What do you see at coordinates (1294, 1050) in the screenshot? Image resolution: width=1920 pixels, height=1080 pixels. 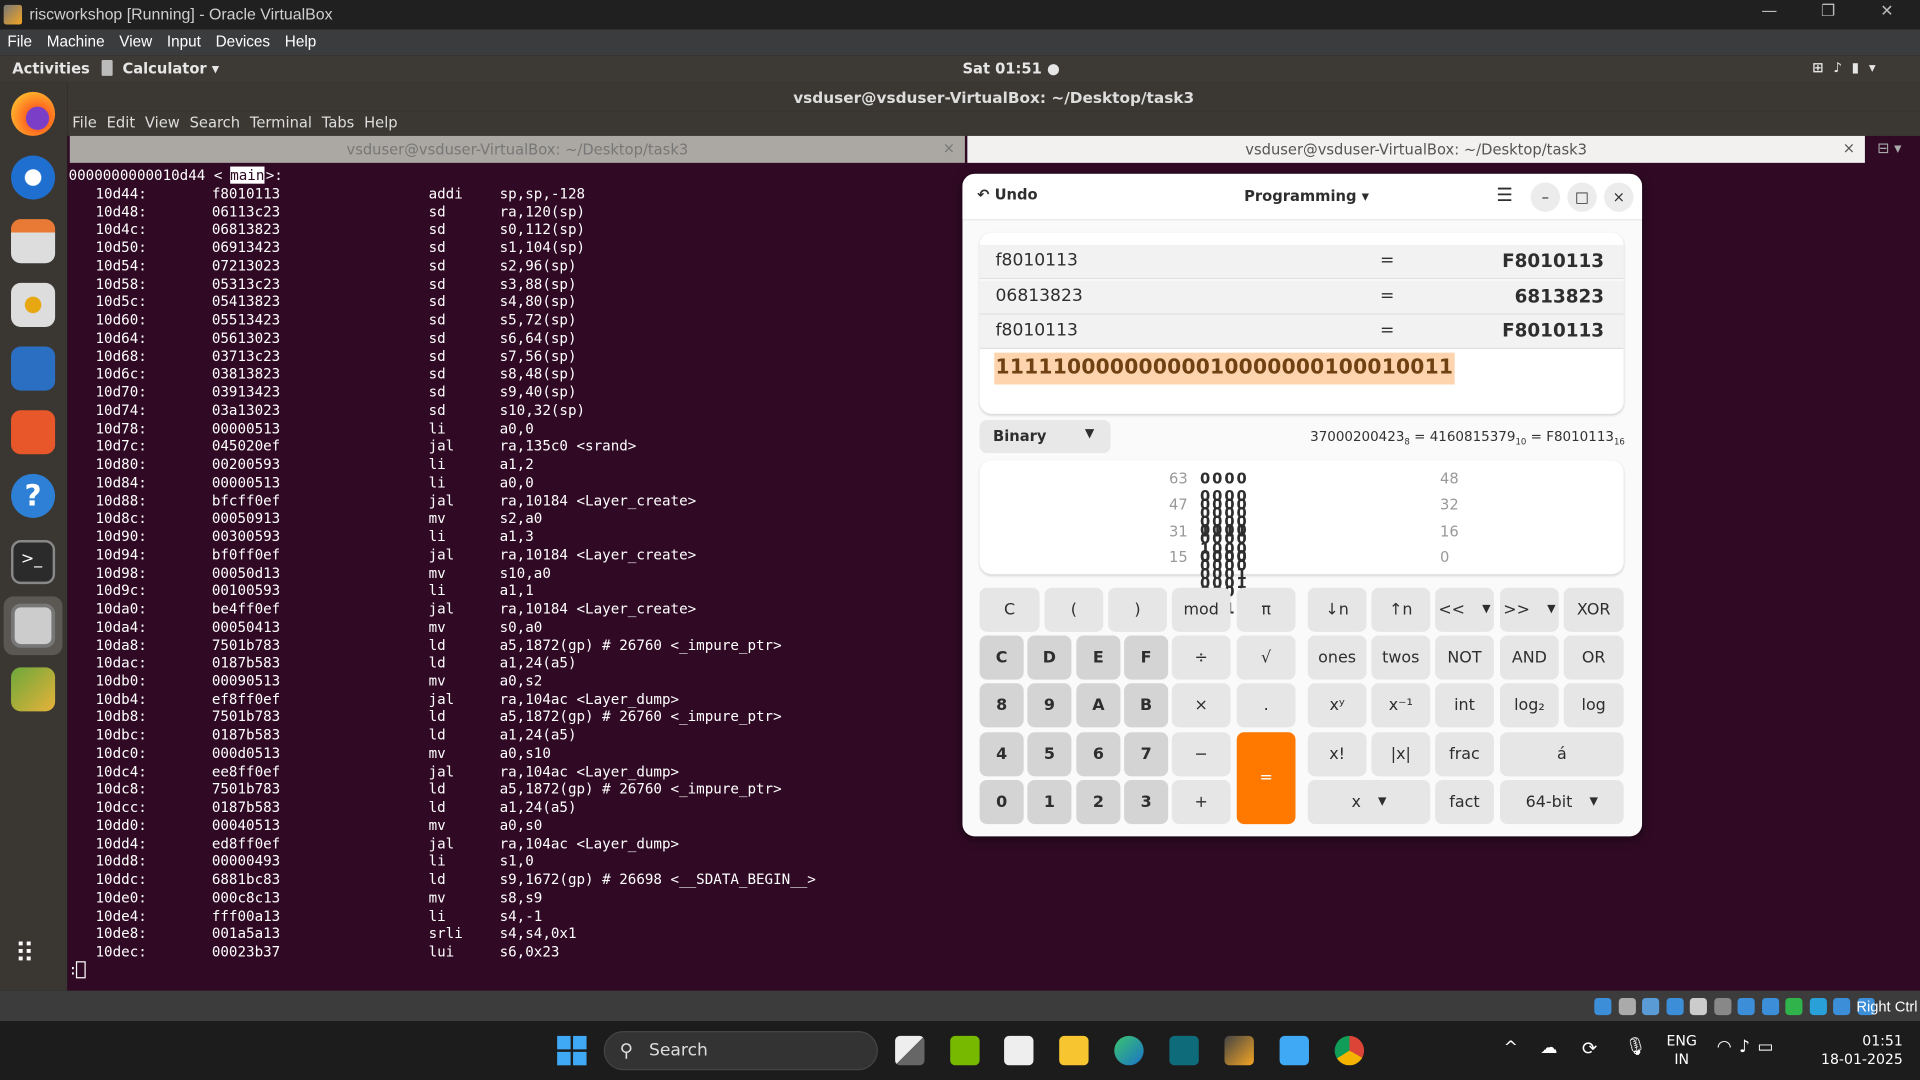 I see `notepad-icon` at bounding box center [1294, 1050].